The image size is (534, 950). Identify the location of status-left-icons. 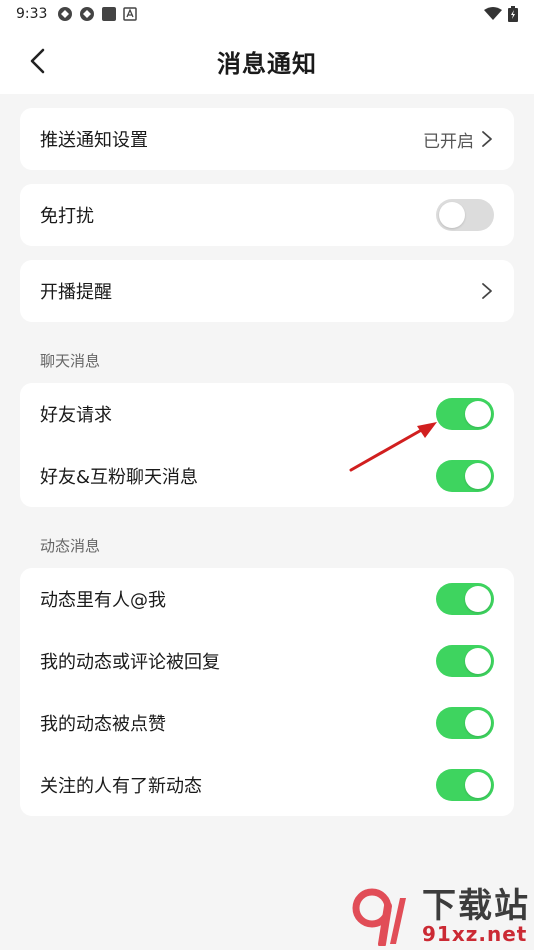
(97, 14).